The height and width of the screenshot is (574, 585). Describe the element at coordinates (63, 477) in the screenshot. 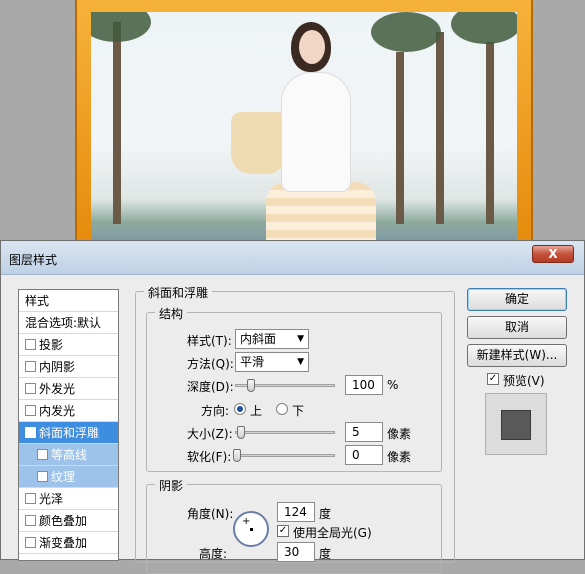

I see `style-item-label: 纹理` at that location.